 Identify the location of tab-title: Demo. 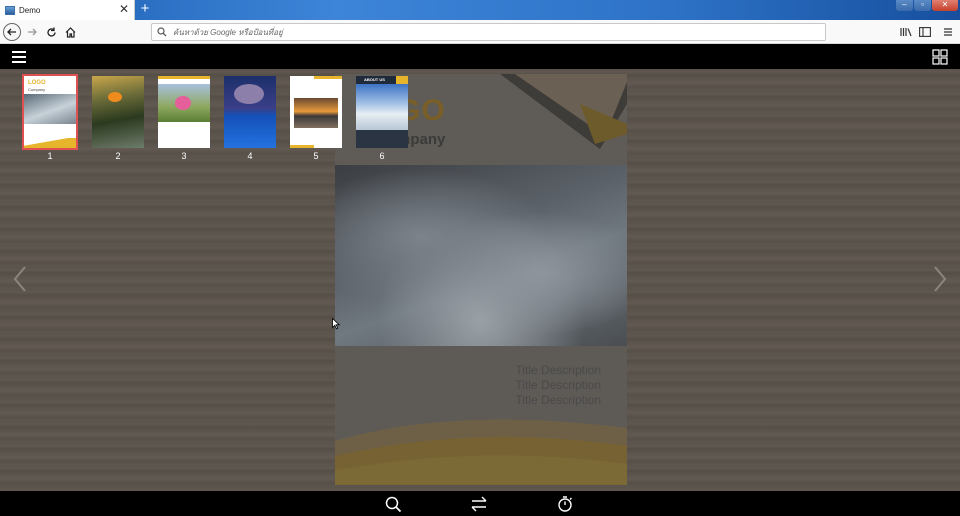
(30, 10).